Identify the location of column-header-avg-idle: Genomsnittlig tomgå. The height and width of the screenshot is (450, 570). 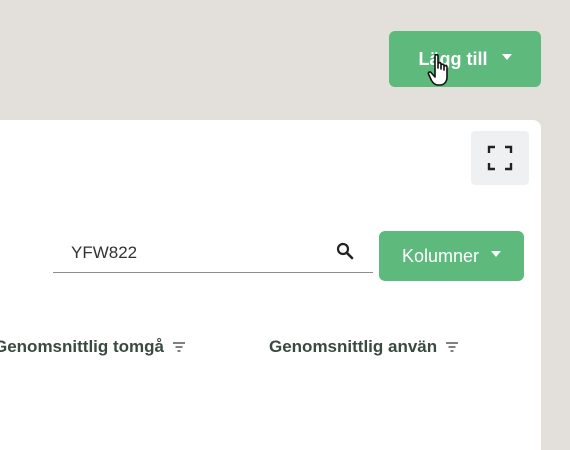
(93, 347).